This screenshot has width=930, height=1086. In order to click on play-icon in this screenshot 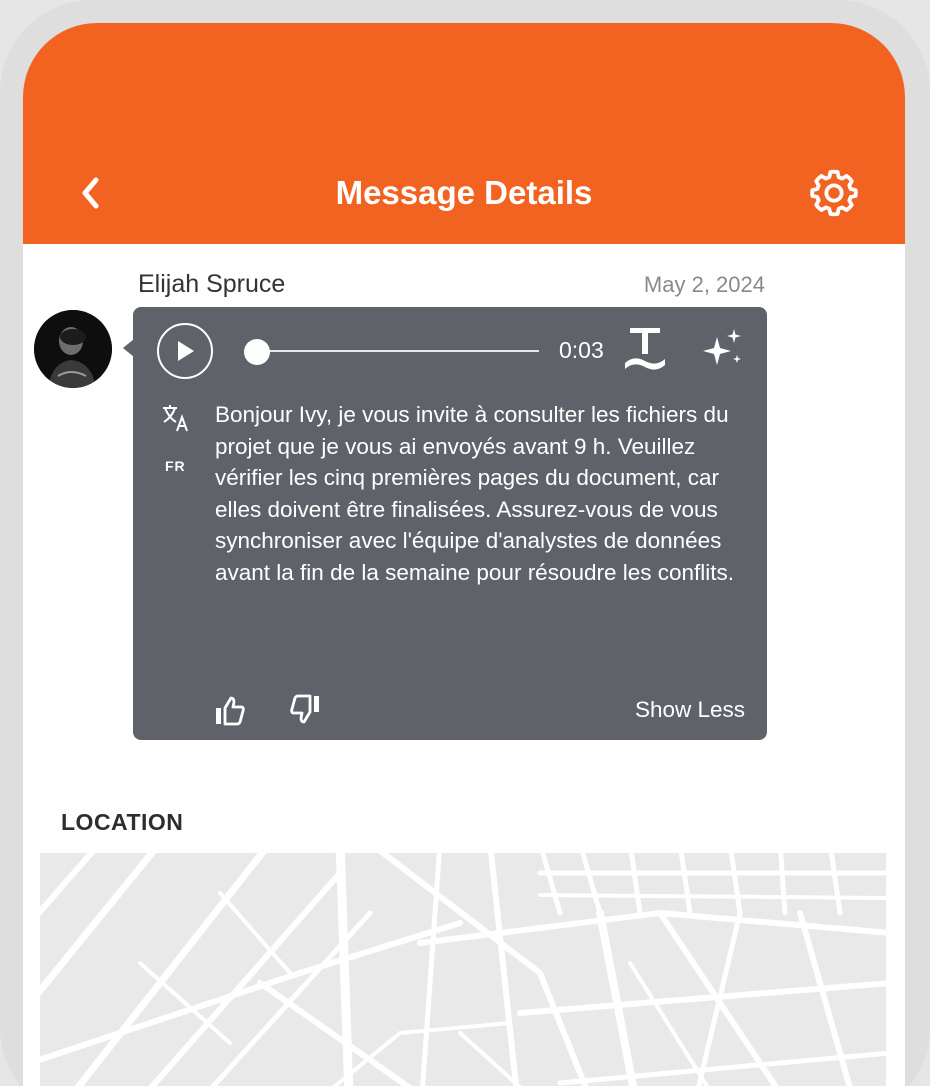, I will do `click(186, 351)`.